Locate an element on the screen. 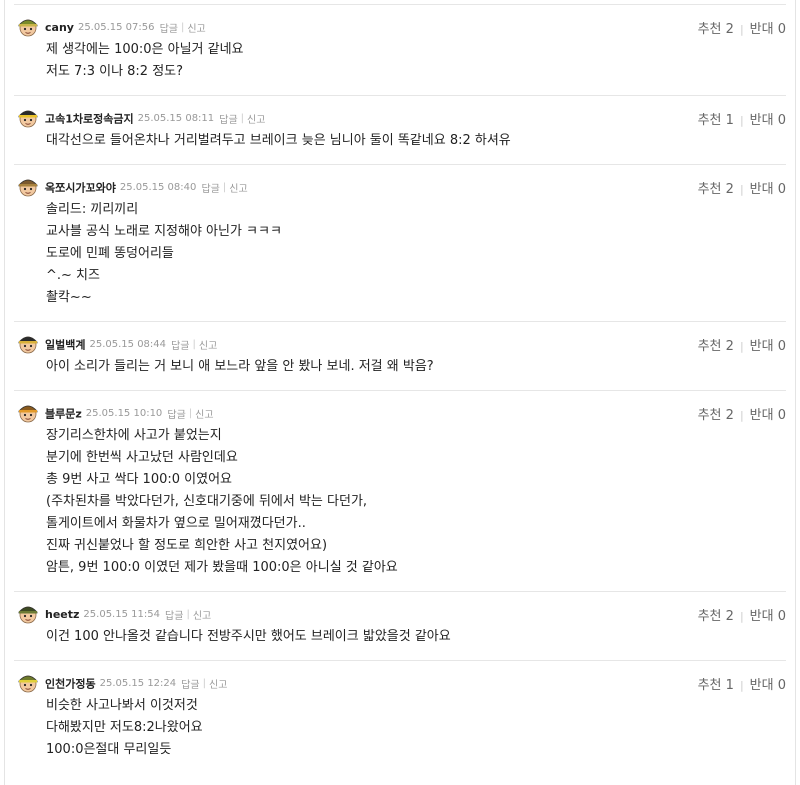 Image resolution: width=800 pixels, height=785 pixels. comment-meta: 블루문z 25.05.15 10:10 답글 | 신고 is located at coordinates (400, 412).